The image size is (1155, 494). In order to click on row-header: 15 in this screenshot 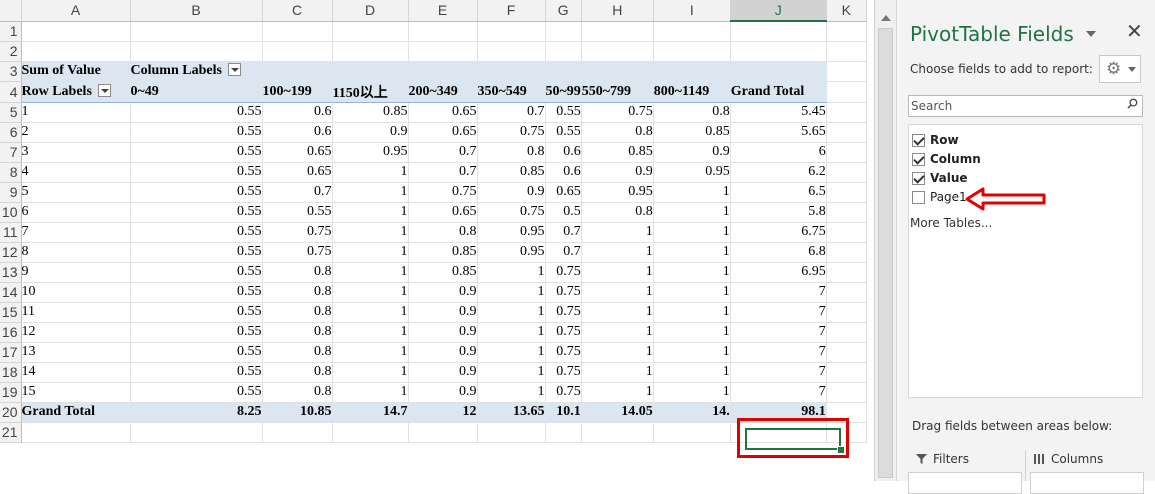, I will do `click(11, 312)`.